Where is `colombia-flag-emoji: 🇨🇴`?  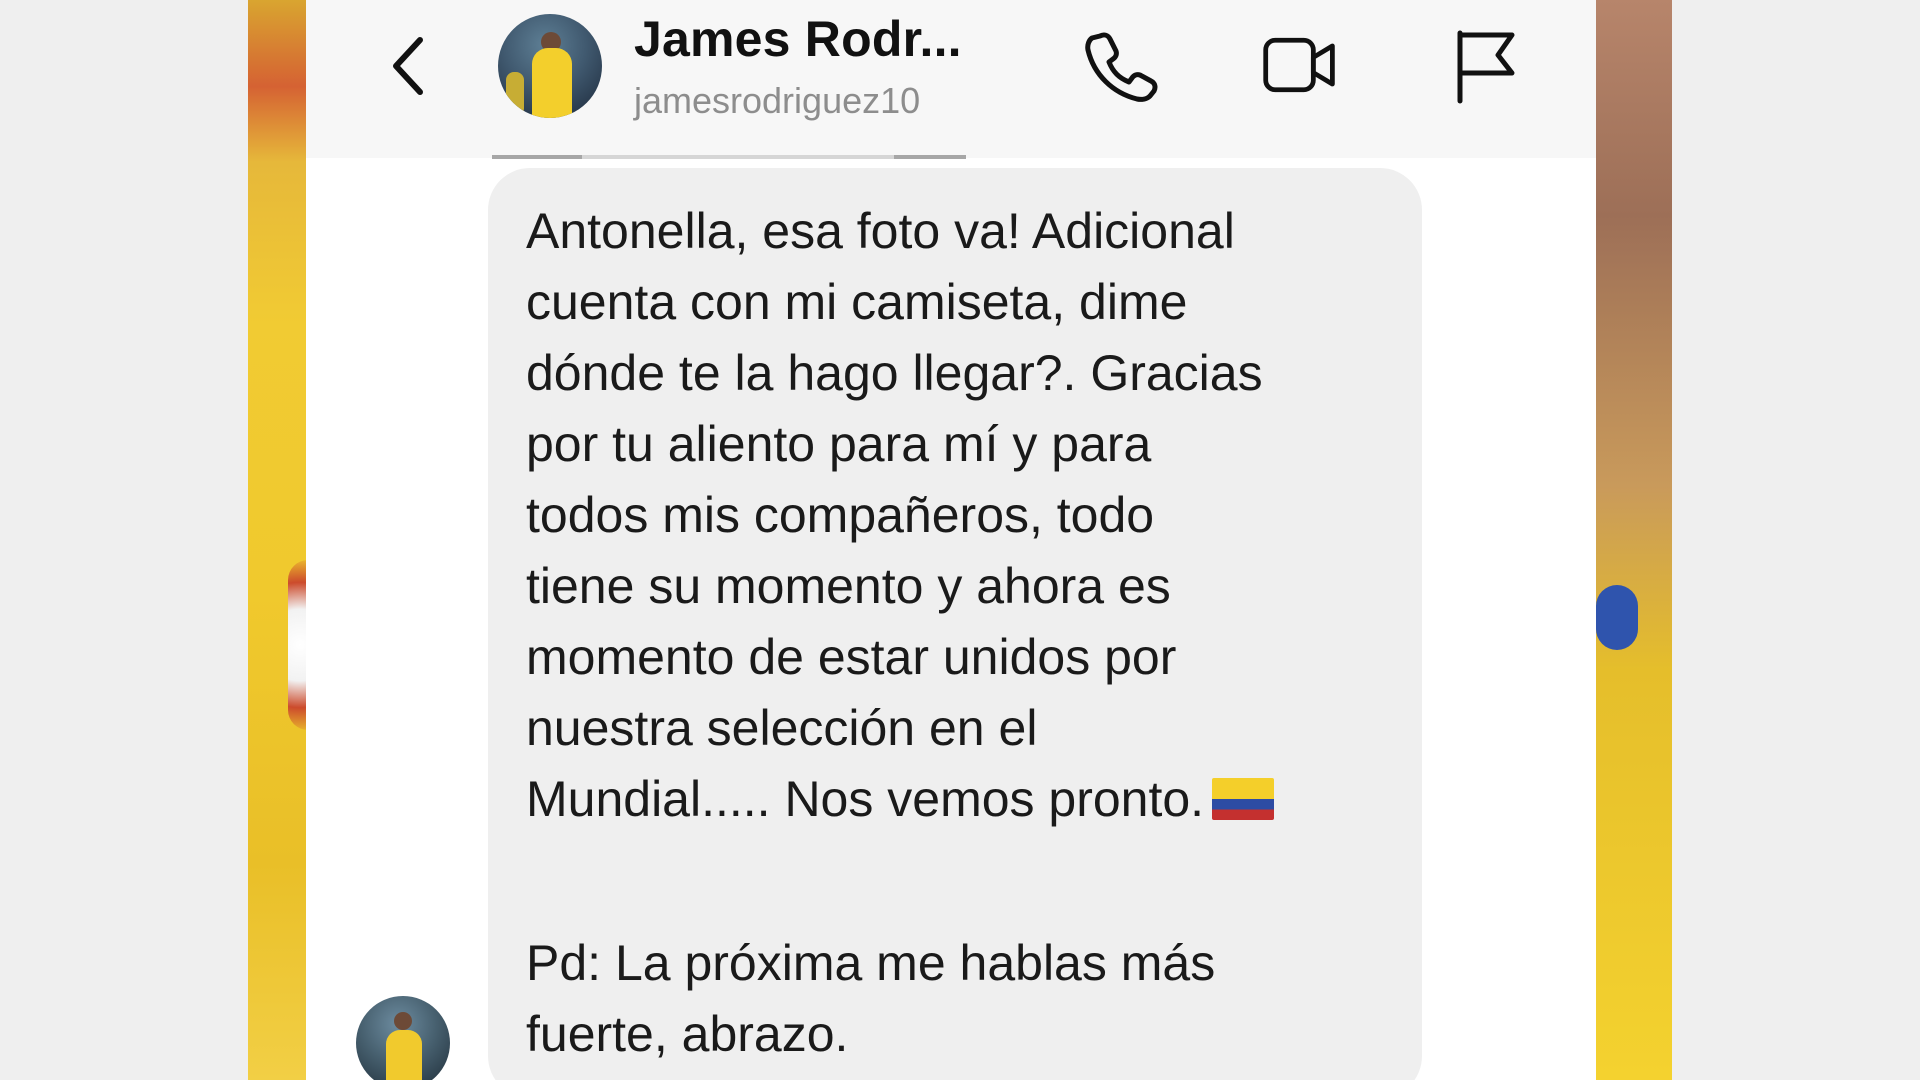
colombia-flag-emoji: 🇨🇴 is located at coordinates (1243, 799).